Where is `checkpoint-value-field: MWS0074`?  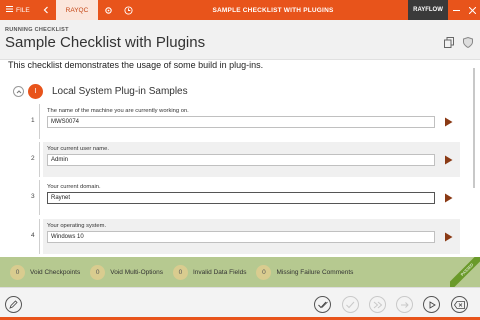
checkpoint-value-field: MWS0074 is located at coordinates (241, 122).